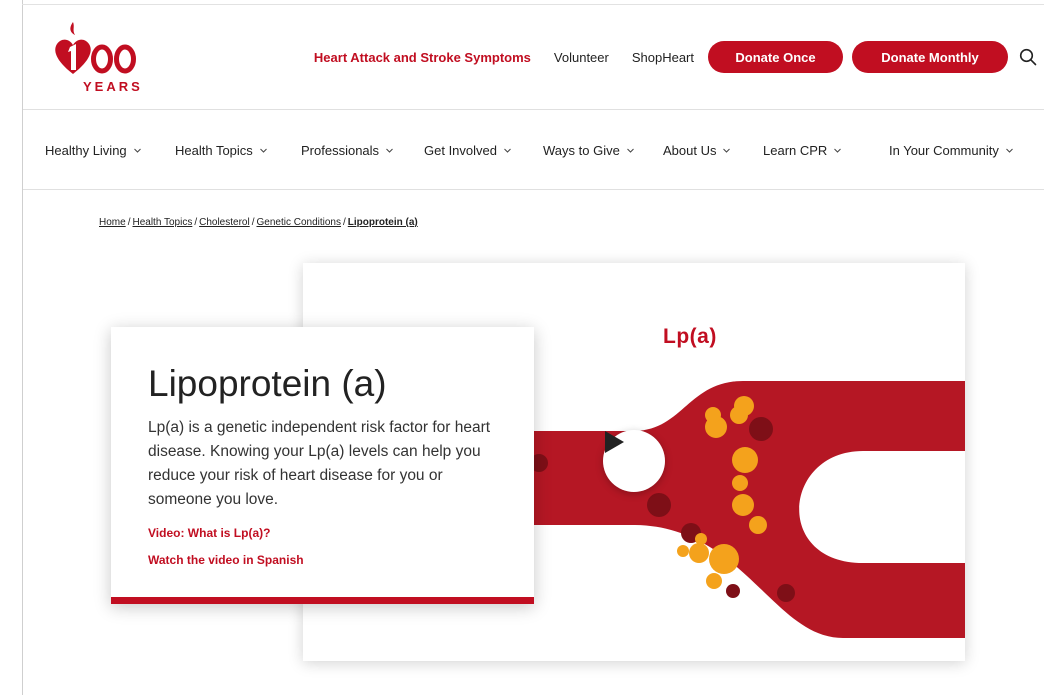 The image size is (1044, 695). What do you see at coordinates (663, 57) in the screenshot?
I see `shopheart-link: ShopHeart` at bounding box center [663, 57].